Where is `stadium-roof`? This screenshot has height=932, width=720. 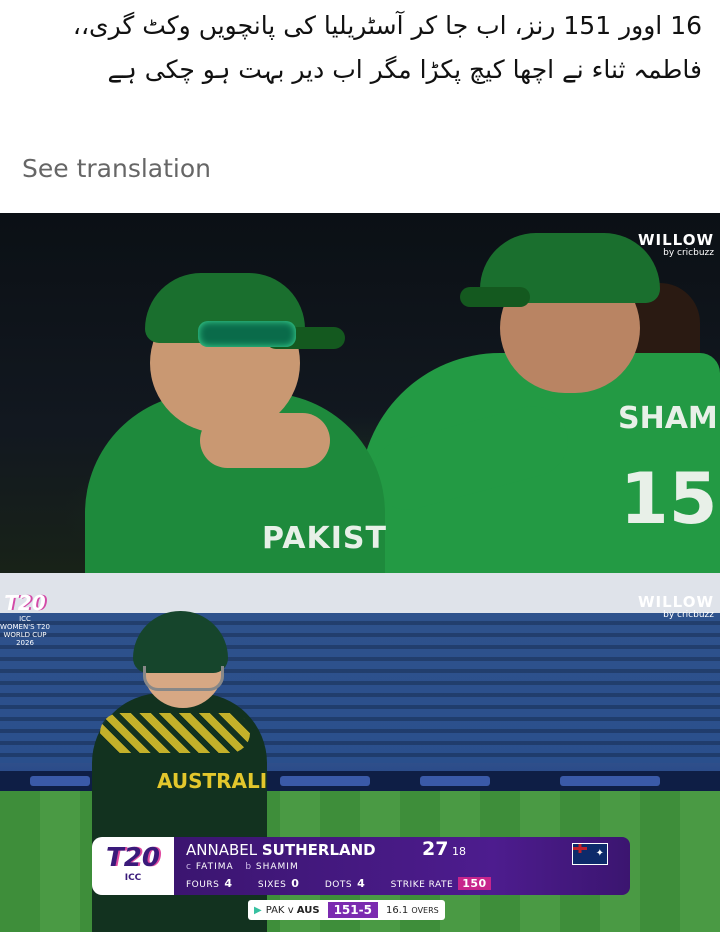 stadium-roof is located at coordinates (360, 593).